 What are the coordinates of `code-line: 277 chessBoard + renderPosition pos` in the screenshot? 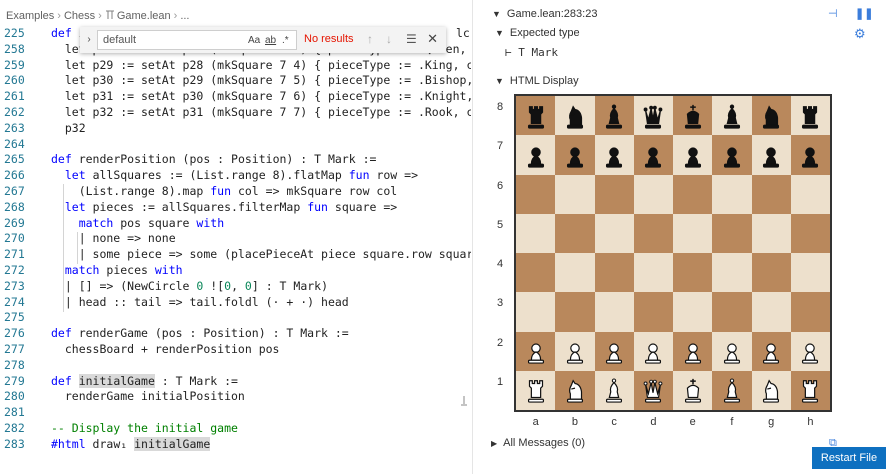 It's located at (235, 349).